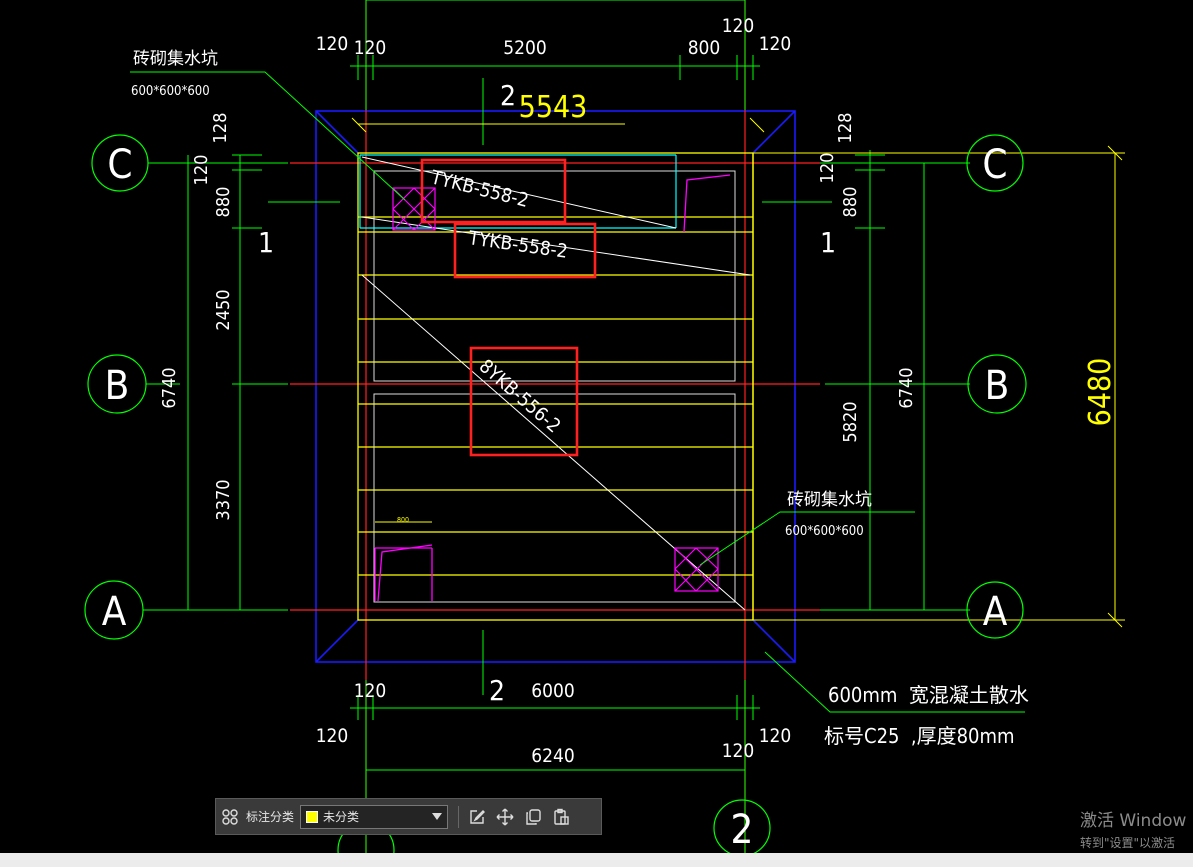  What do you see at coordinates (906, 387) in the screenshot?
I see `dim-right-6740: 6740` at bounding box center [906, 387].